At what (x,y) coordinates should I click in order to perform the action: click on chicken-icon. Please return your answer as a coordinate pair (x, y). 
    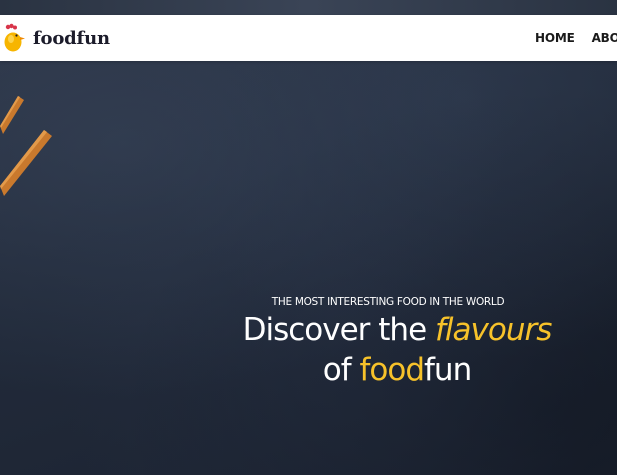
    Looking at the image, I should click on (14, 37).